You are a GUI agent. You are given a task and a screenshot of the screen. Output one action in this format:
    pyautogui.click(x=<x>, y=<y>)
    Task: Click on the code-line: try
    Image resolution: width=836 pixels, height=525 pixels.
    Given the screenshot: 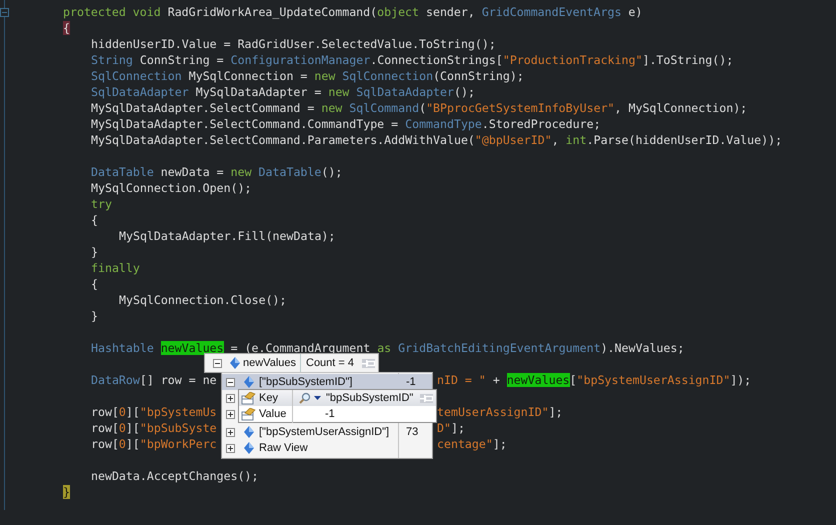 What is the action you would take?
    pyautogui.click(x=101, y=204)
    